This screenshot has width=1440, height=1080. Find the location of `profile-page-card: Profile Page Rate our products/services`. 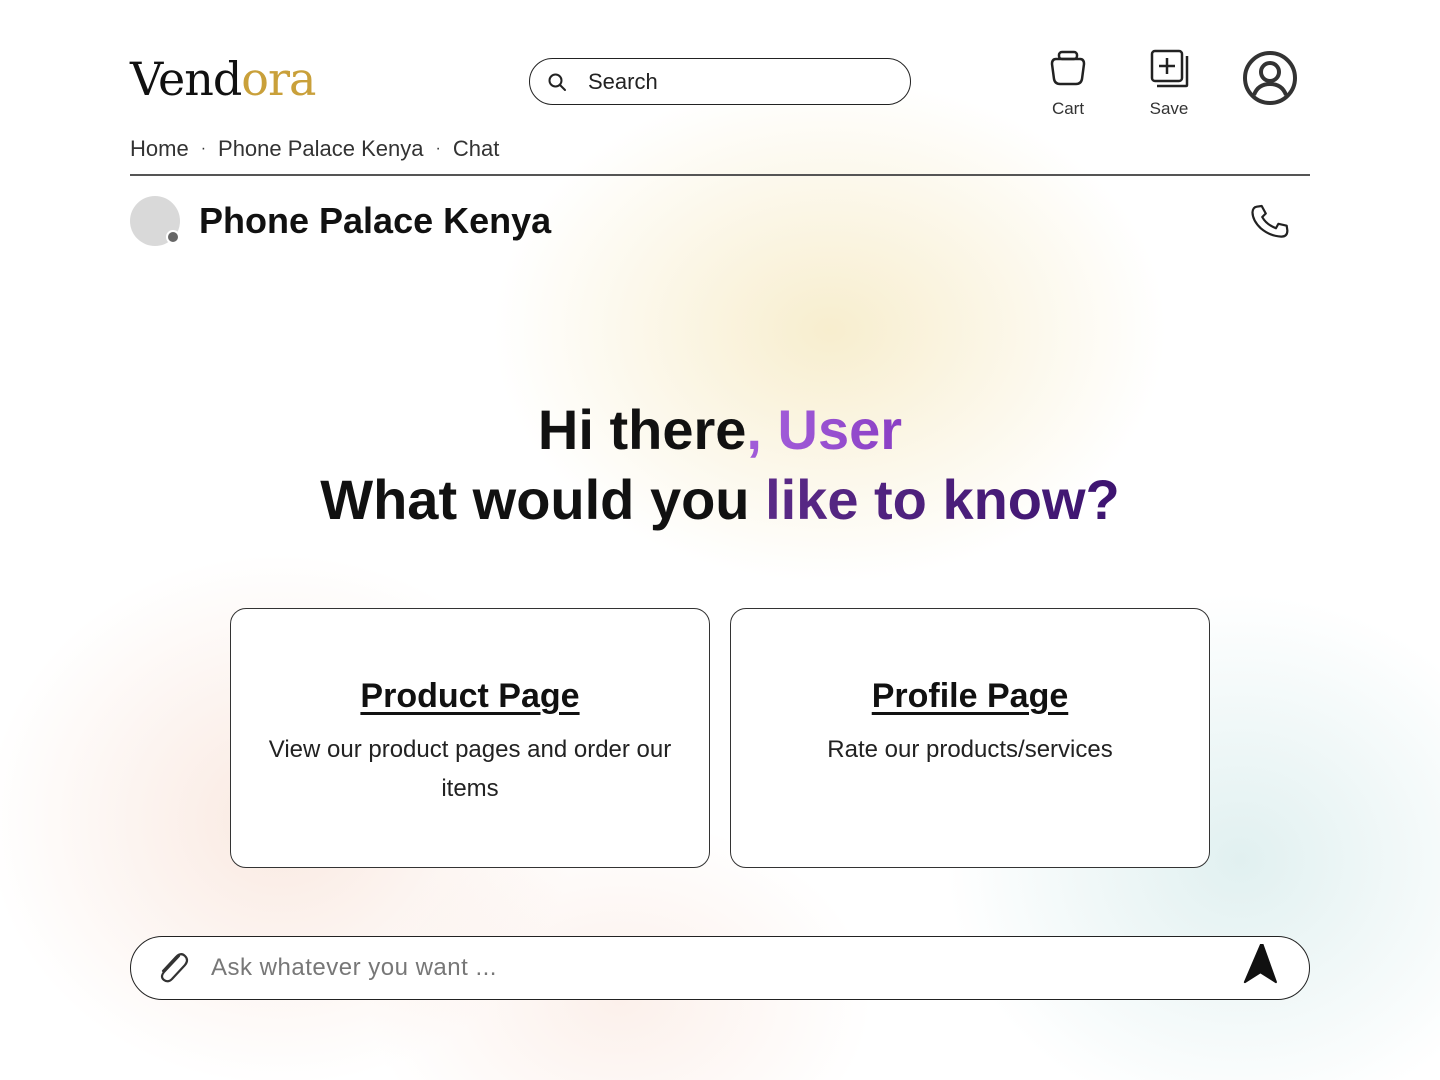

profile-page-card: Profile Page Rate our products/services is located at coordinates (970, 738).